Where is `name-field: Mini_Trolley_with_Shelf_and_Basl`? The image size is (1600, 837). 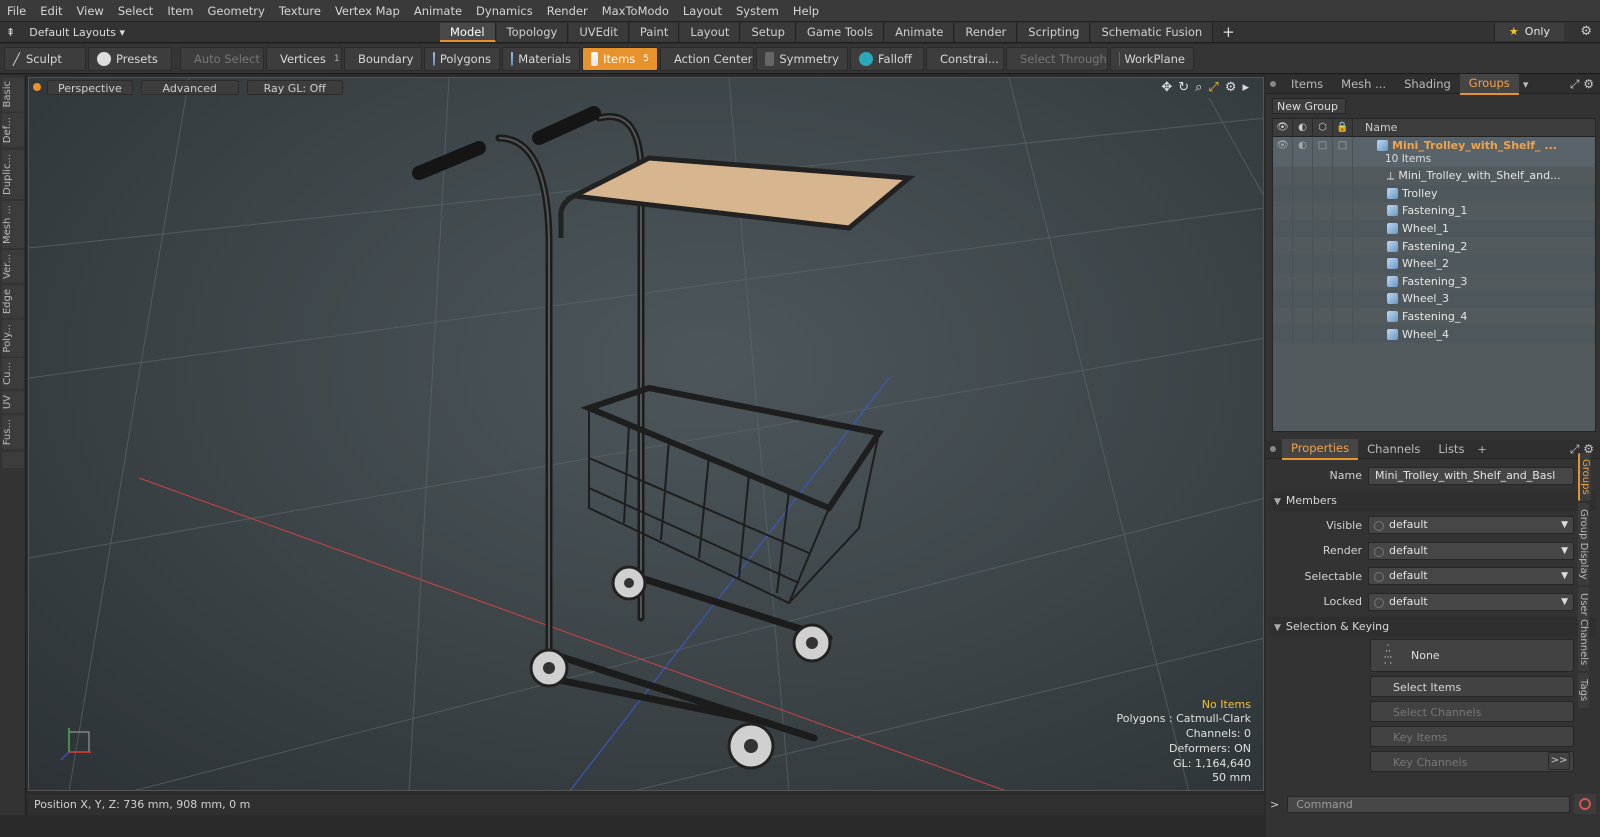 name-field: Mini_Trolley_with_Shelf_and_Basl is located at coordinates (1471, 475).